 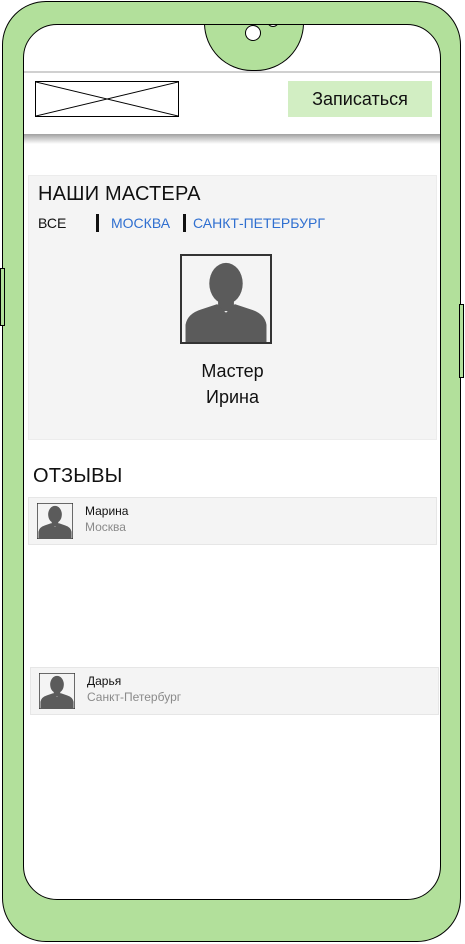 I want to click on signup-button: Записаться, so click(x=360, y=99).